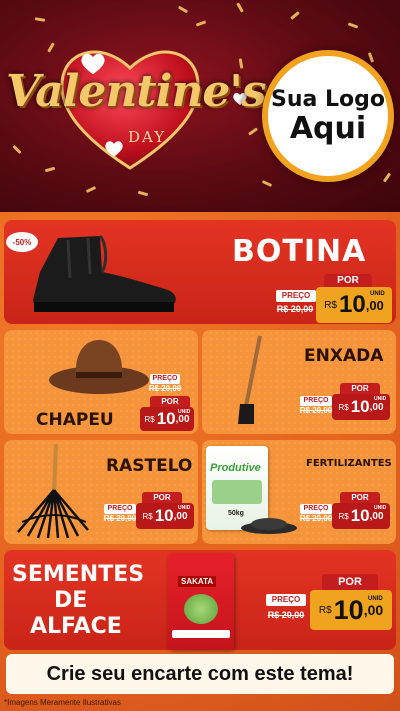  What do you see at coordinates (75, 420) in the screenshot?
I see `product-name-chapeu: CHAPEU` at bounding box center [75, 420].